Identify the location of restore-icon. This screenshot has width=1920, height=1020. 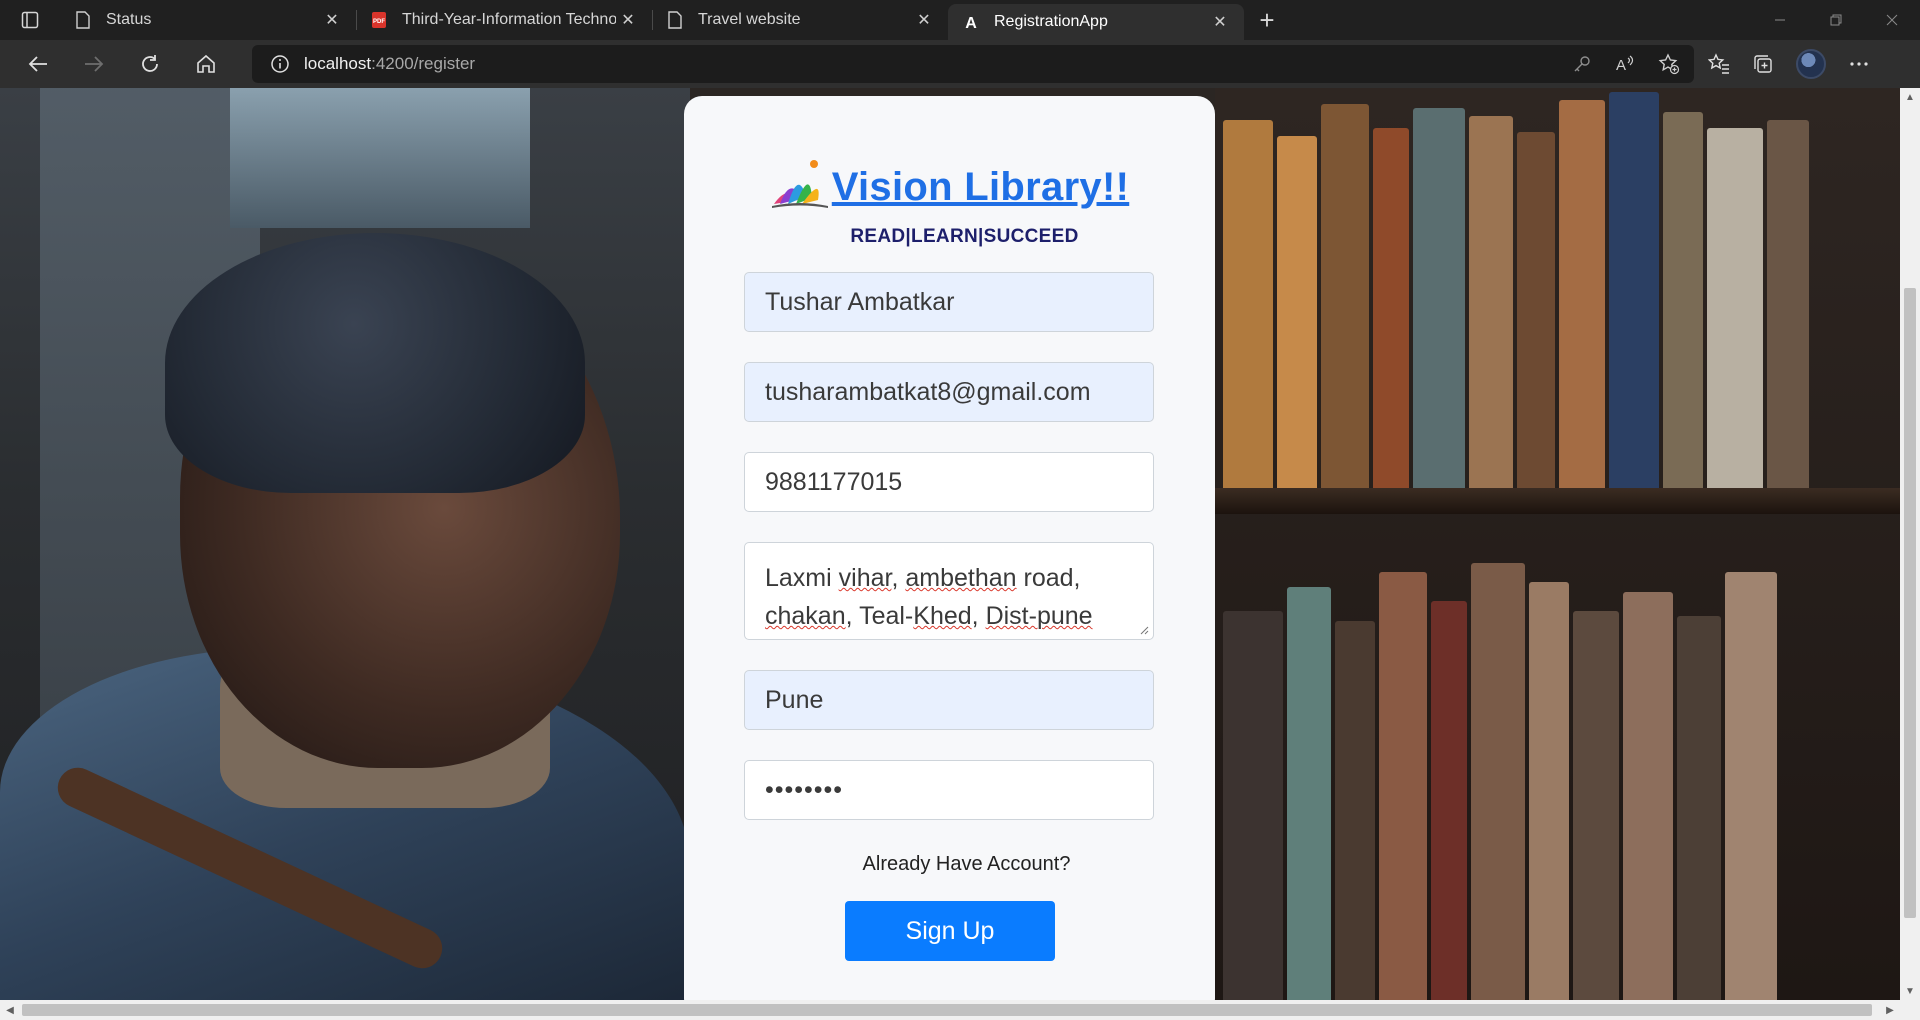
(1836, 20).